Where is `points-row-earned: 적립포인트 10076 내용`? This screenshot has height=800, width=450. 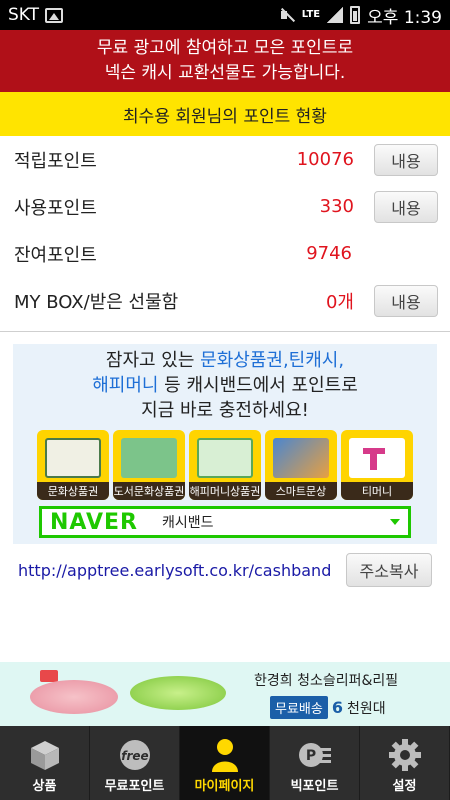
points-row-earned: 적립포인트 10076 내용 is located at coordinates (225, 159).